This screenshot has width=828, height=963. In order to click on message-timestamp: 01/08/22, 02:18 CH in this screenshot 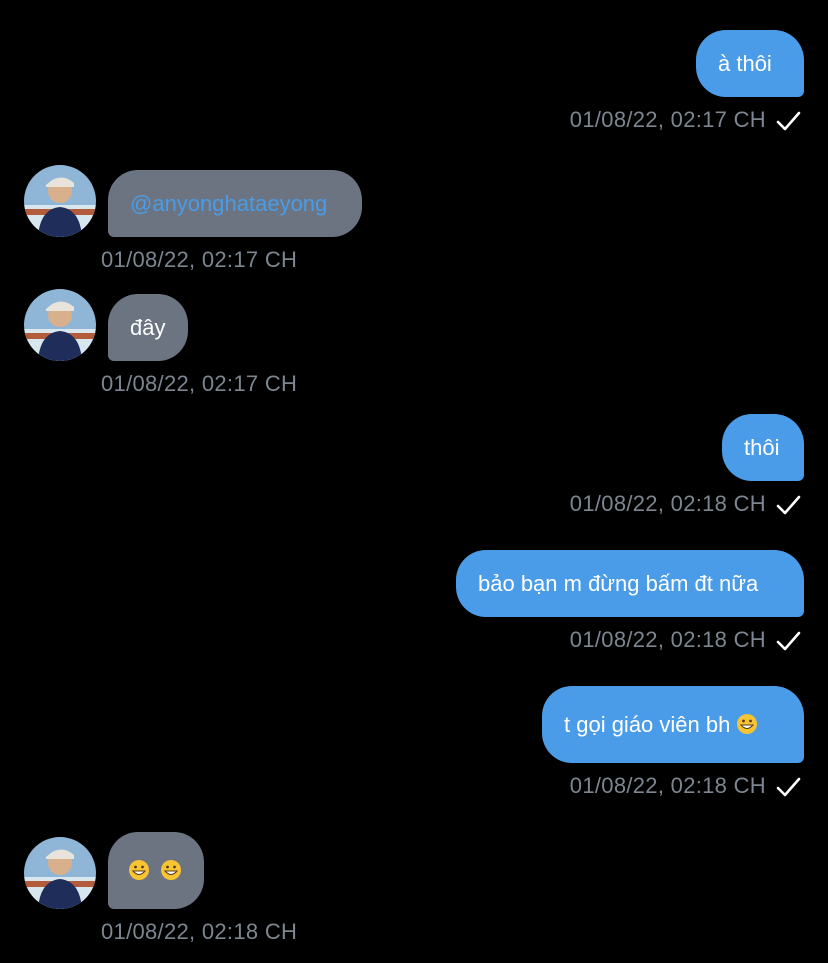, I will do `click(199, 931)`.